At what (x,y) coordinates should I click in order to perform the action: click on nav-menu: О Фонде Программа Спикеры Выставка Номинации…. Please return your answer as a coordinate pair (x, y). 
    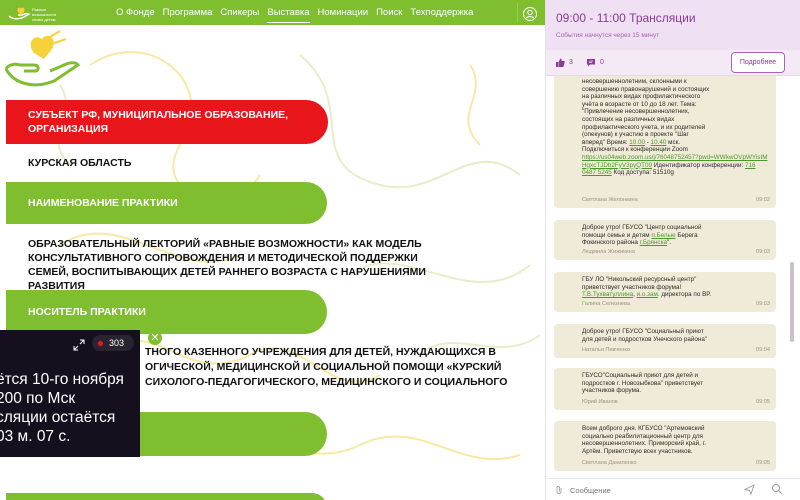
    Looking at the image, I should click on (298, 12).